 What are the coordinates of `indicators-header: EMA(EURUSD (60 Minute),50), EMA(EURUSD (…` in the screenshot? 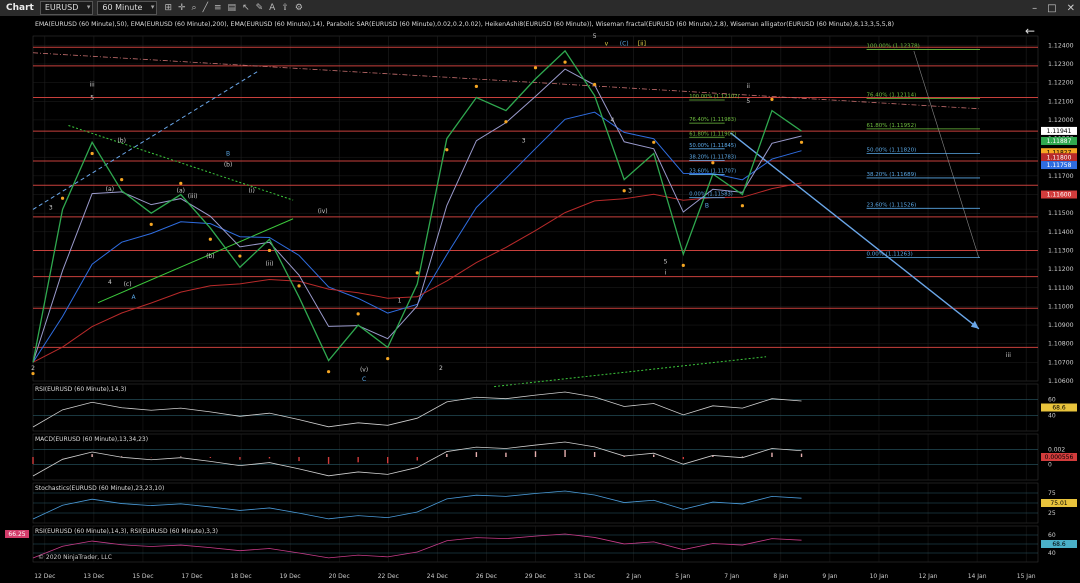 It's located at (464, 24).